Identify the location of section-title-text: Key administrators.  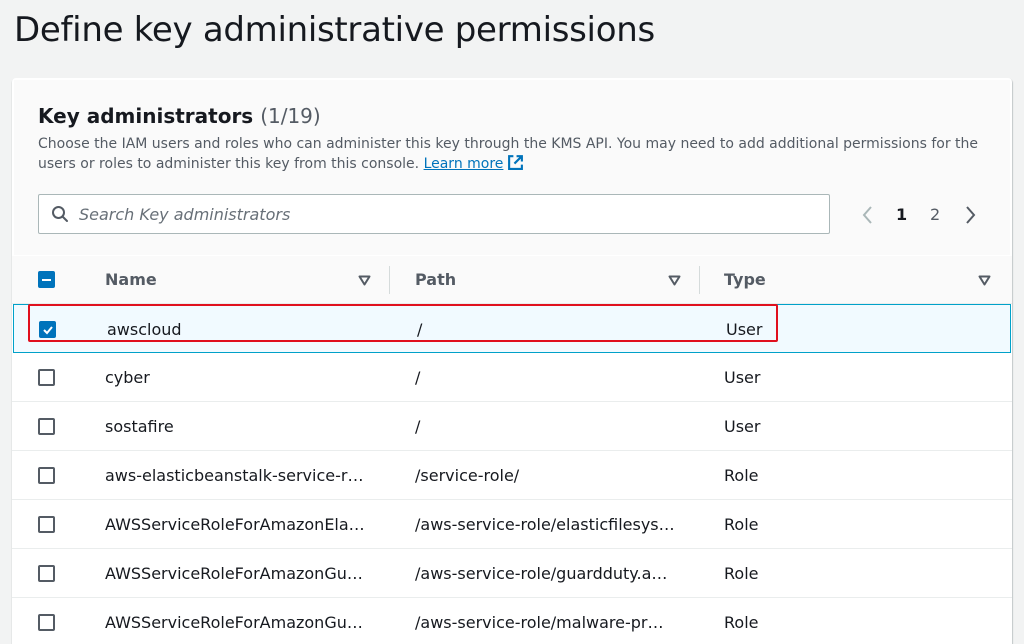
(145, 116).